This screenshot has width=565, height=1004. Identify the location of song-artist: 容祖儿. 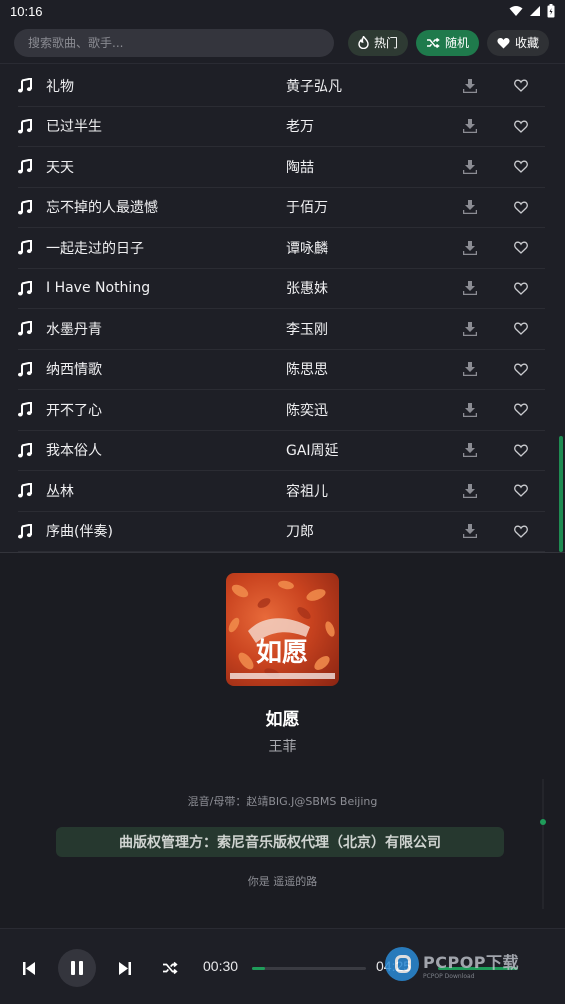
(307, 491).